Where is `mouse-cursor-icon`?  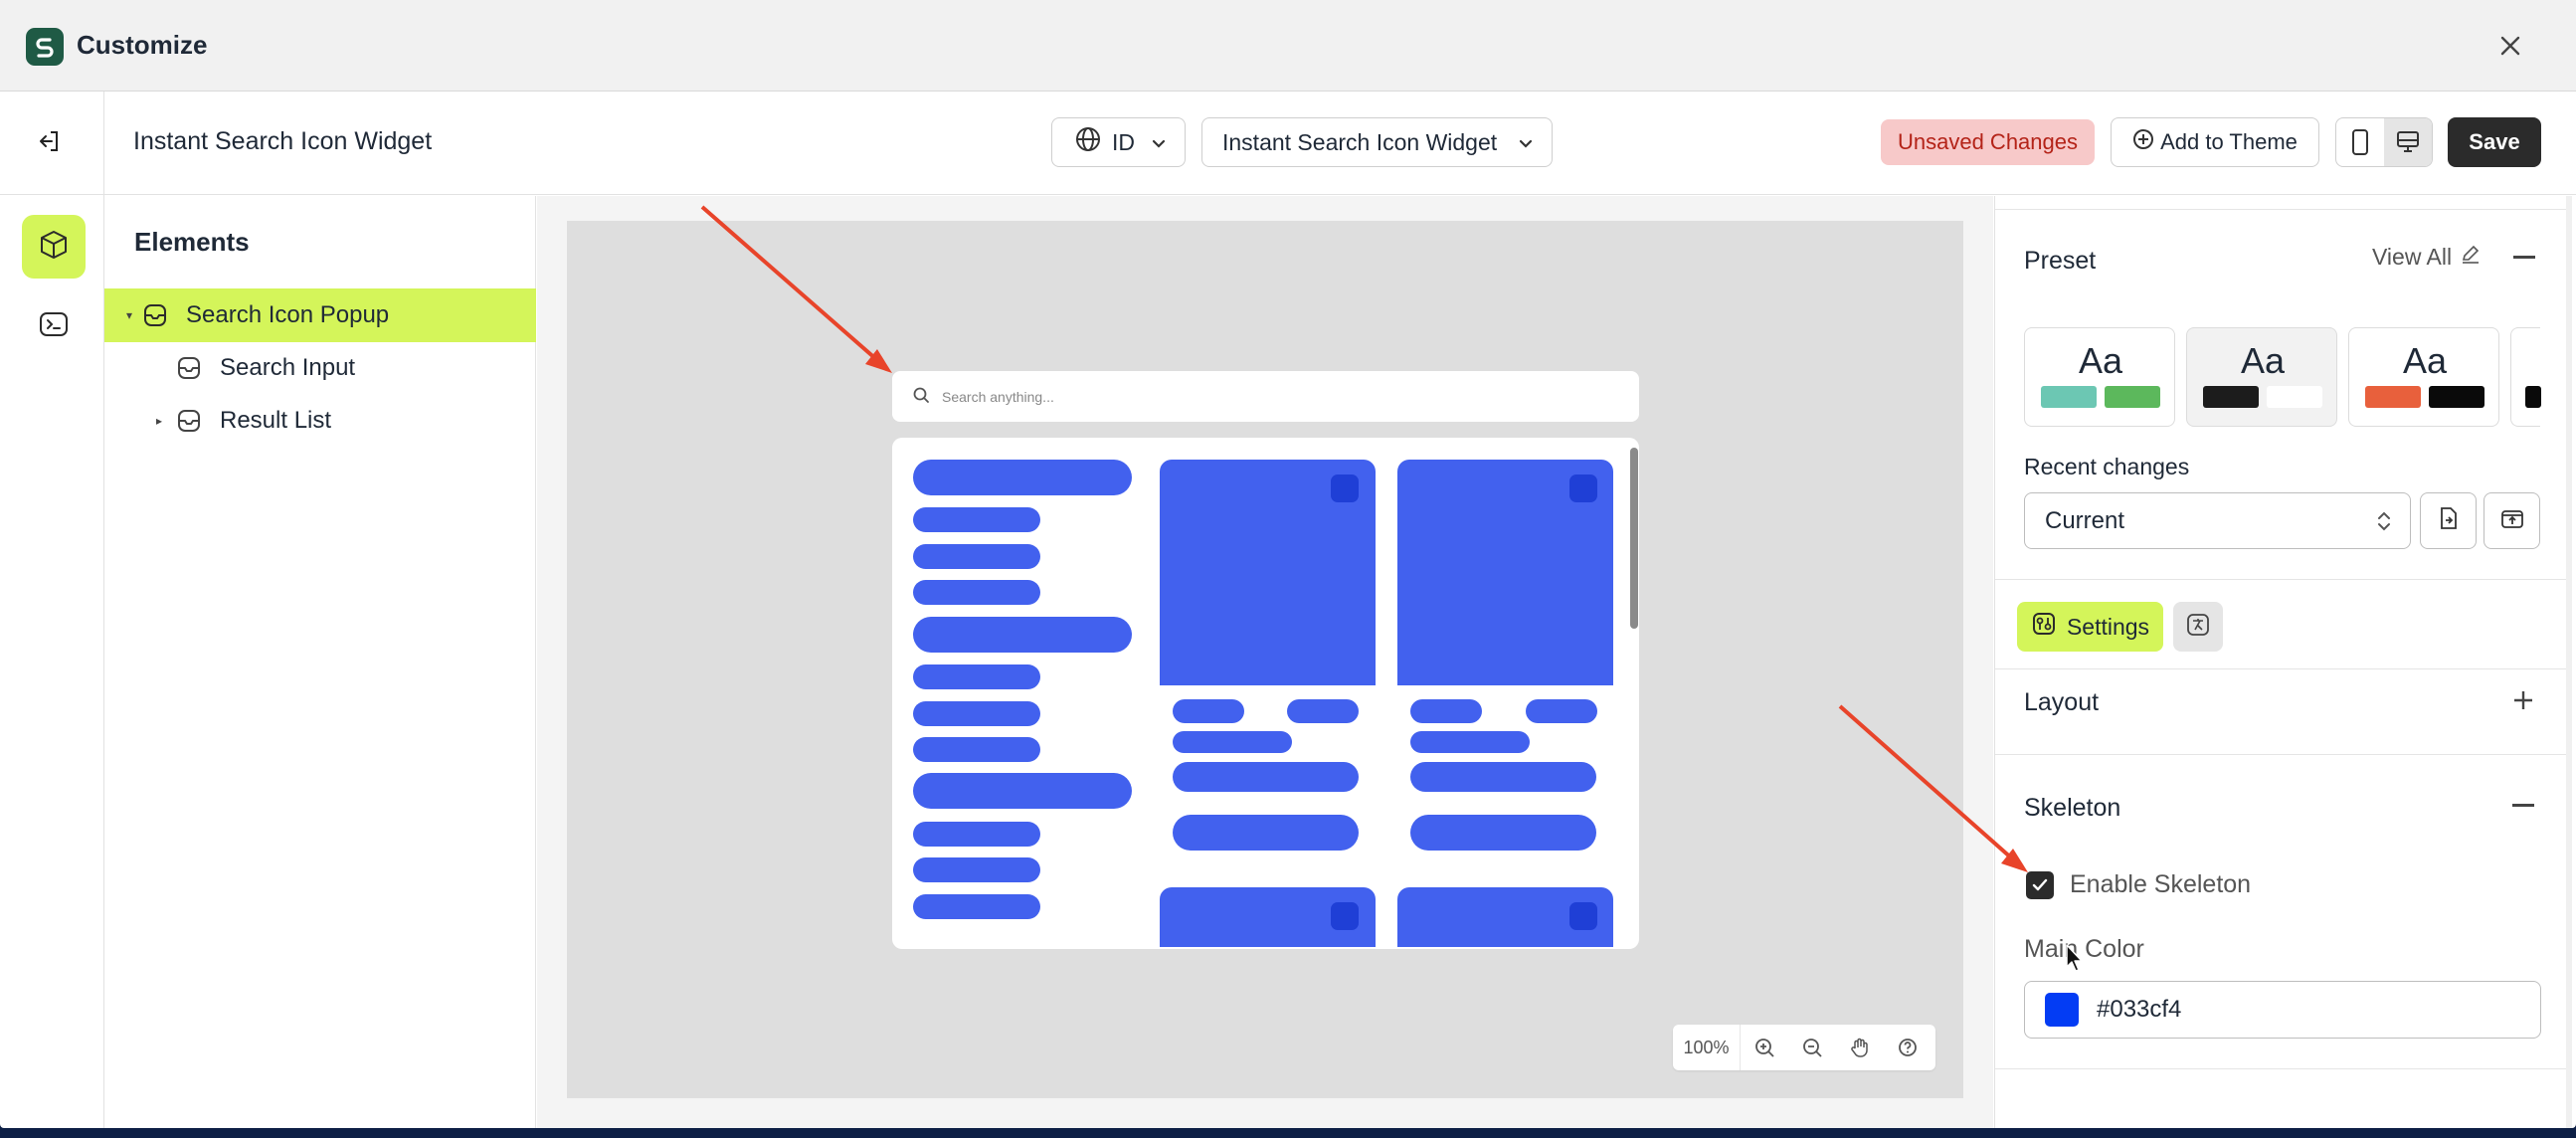
mouse-cursor-icon is located at coordinates (2075, 958).